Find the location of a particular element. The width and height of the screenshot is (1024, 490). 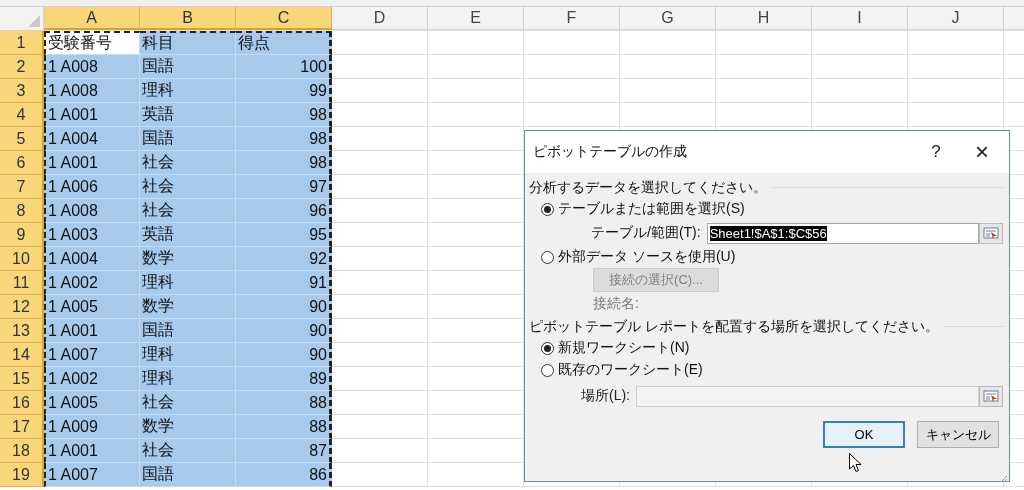

radio-label: 既存のワークシート(E) is located at coordinates (630, 370).